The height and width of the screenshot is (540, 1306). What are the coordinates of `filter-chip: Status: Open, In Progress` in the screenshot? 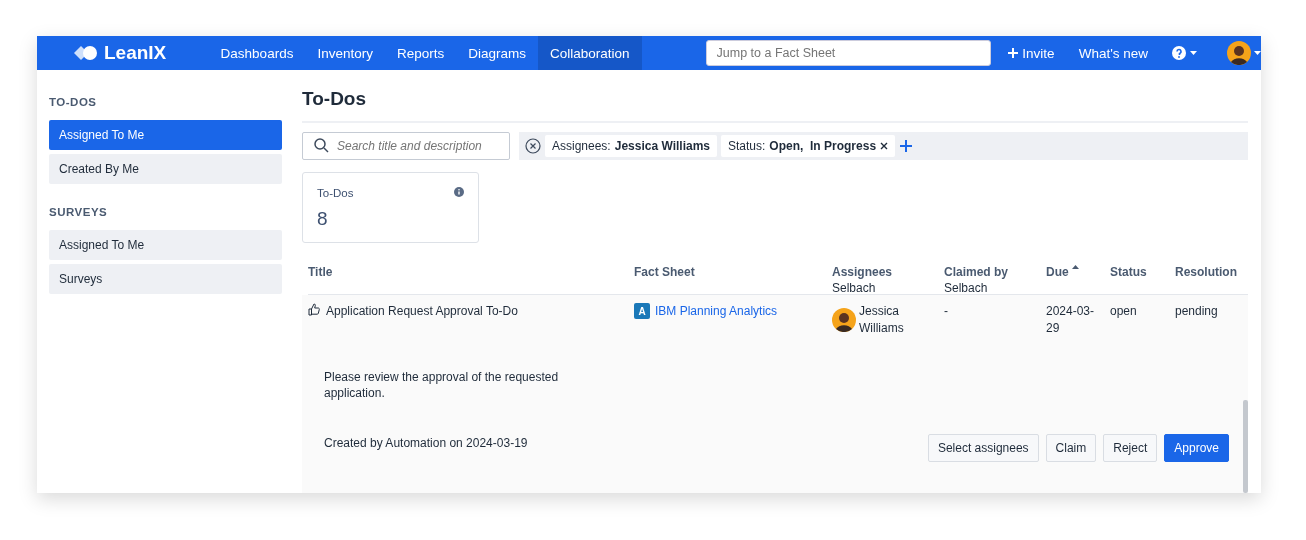 It's located at (808, 146).